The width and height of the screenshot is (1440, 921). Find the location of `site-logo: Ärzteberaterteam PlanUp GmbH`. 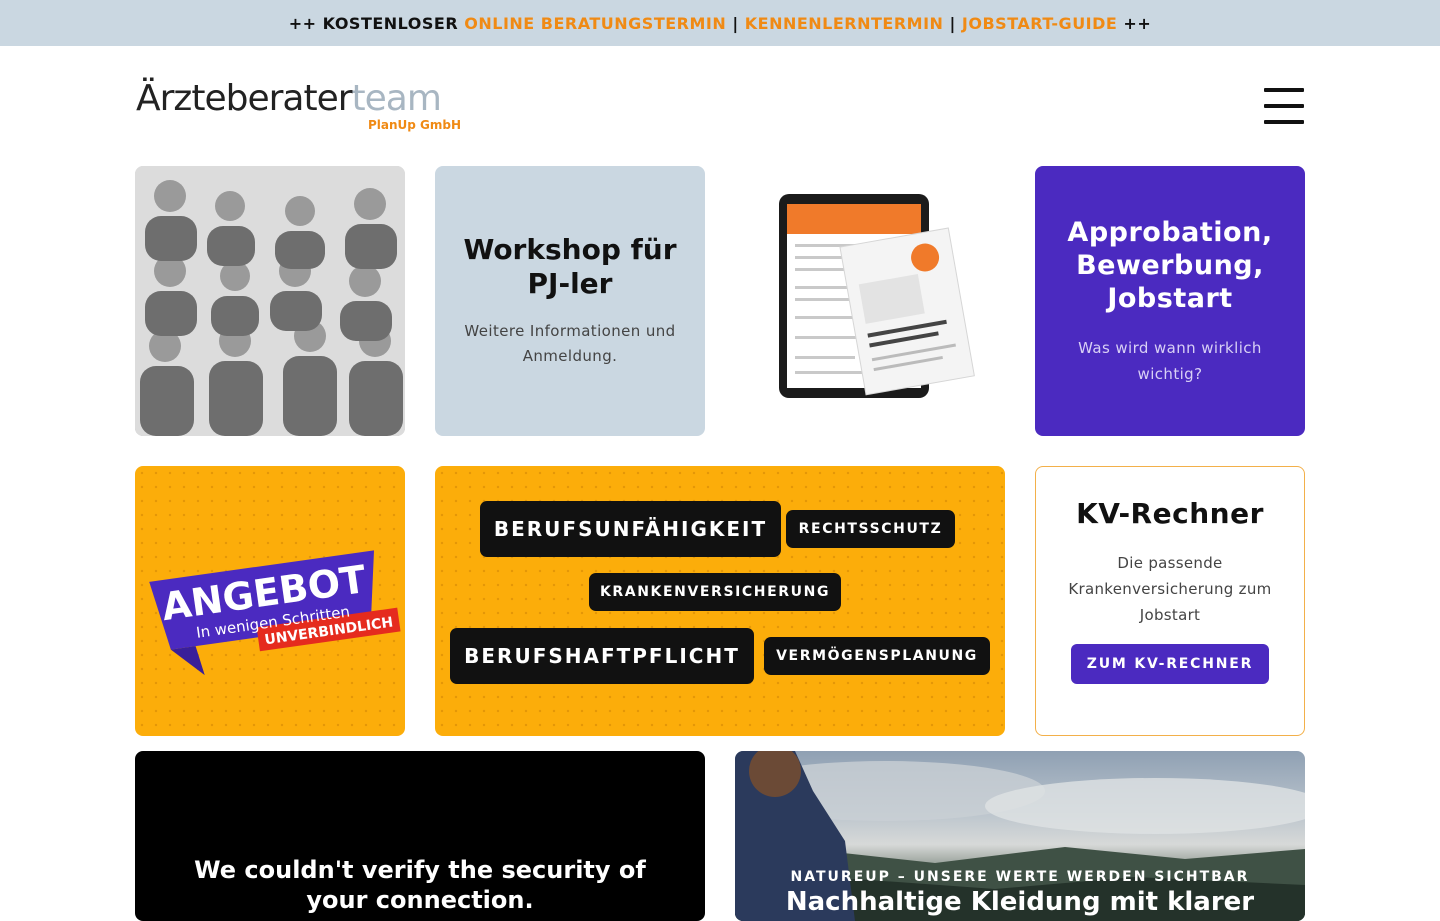

site-logo: Ärzteberaterteam PlanUp GmbH is located at coordinates (301, 107).